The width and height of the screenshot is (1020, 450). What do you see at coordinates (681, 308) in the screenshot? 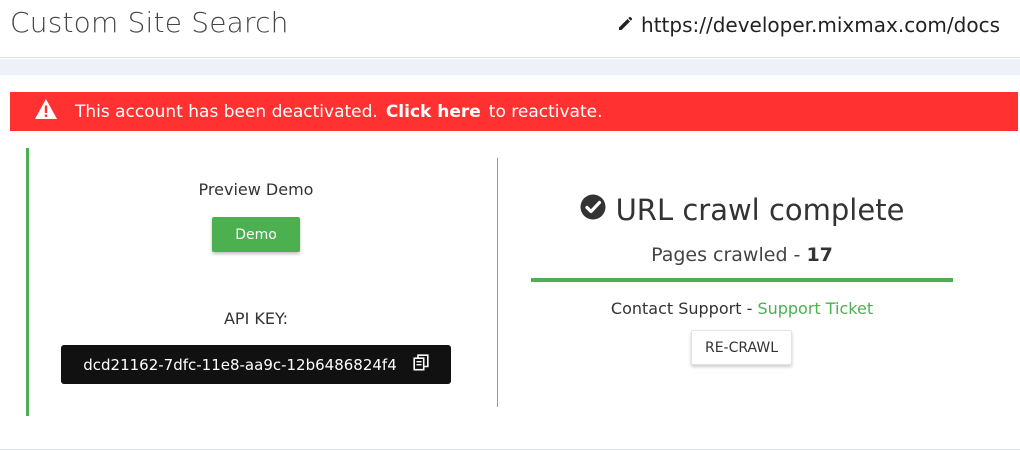
I see `contact-support-label: Contact Support -` at bounding box center [681, 308].